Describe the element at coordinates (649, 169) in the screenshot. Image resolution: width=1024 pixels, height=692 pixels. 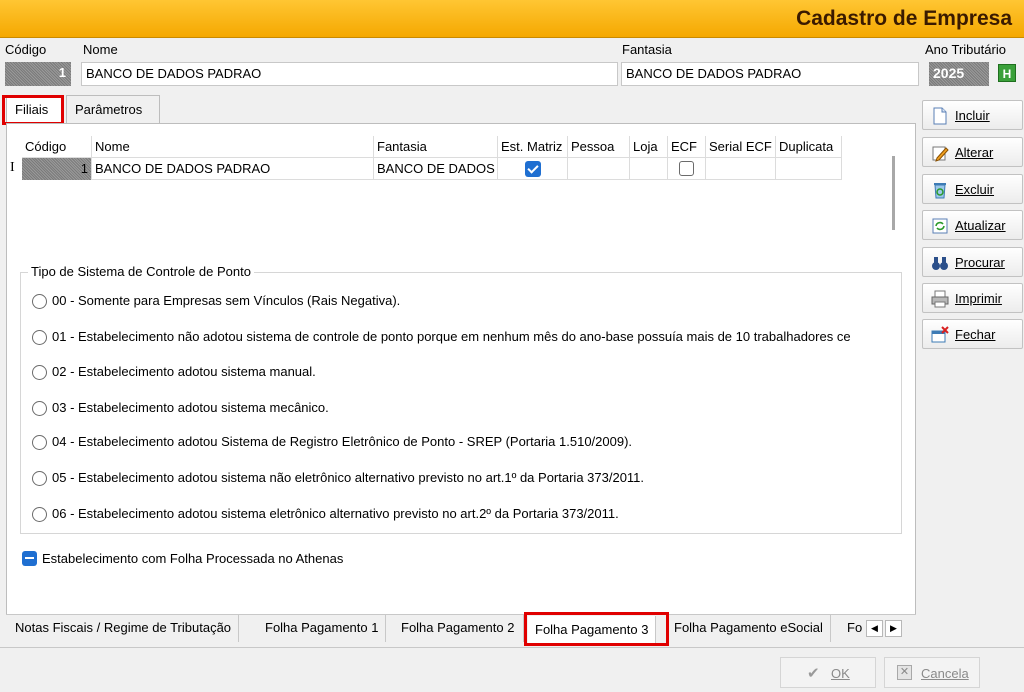
I see `cell-loja` at that location.